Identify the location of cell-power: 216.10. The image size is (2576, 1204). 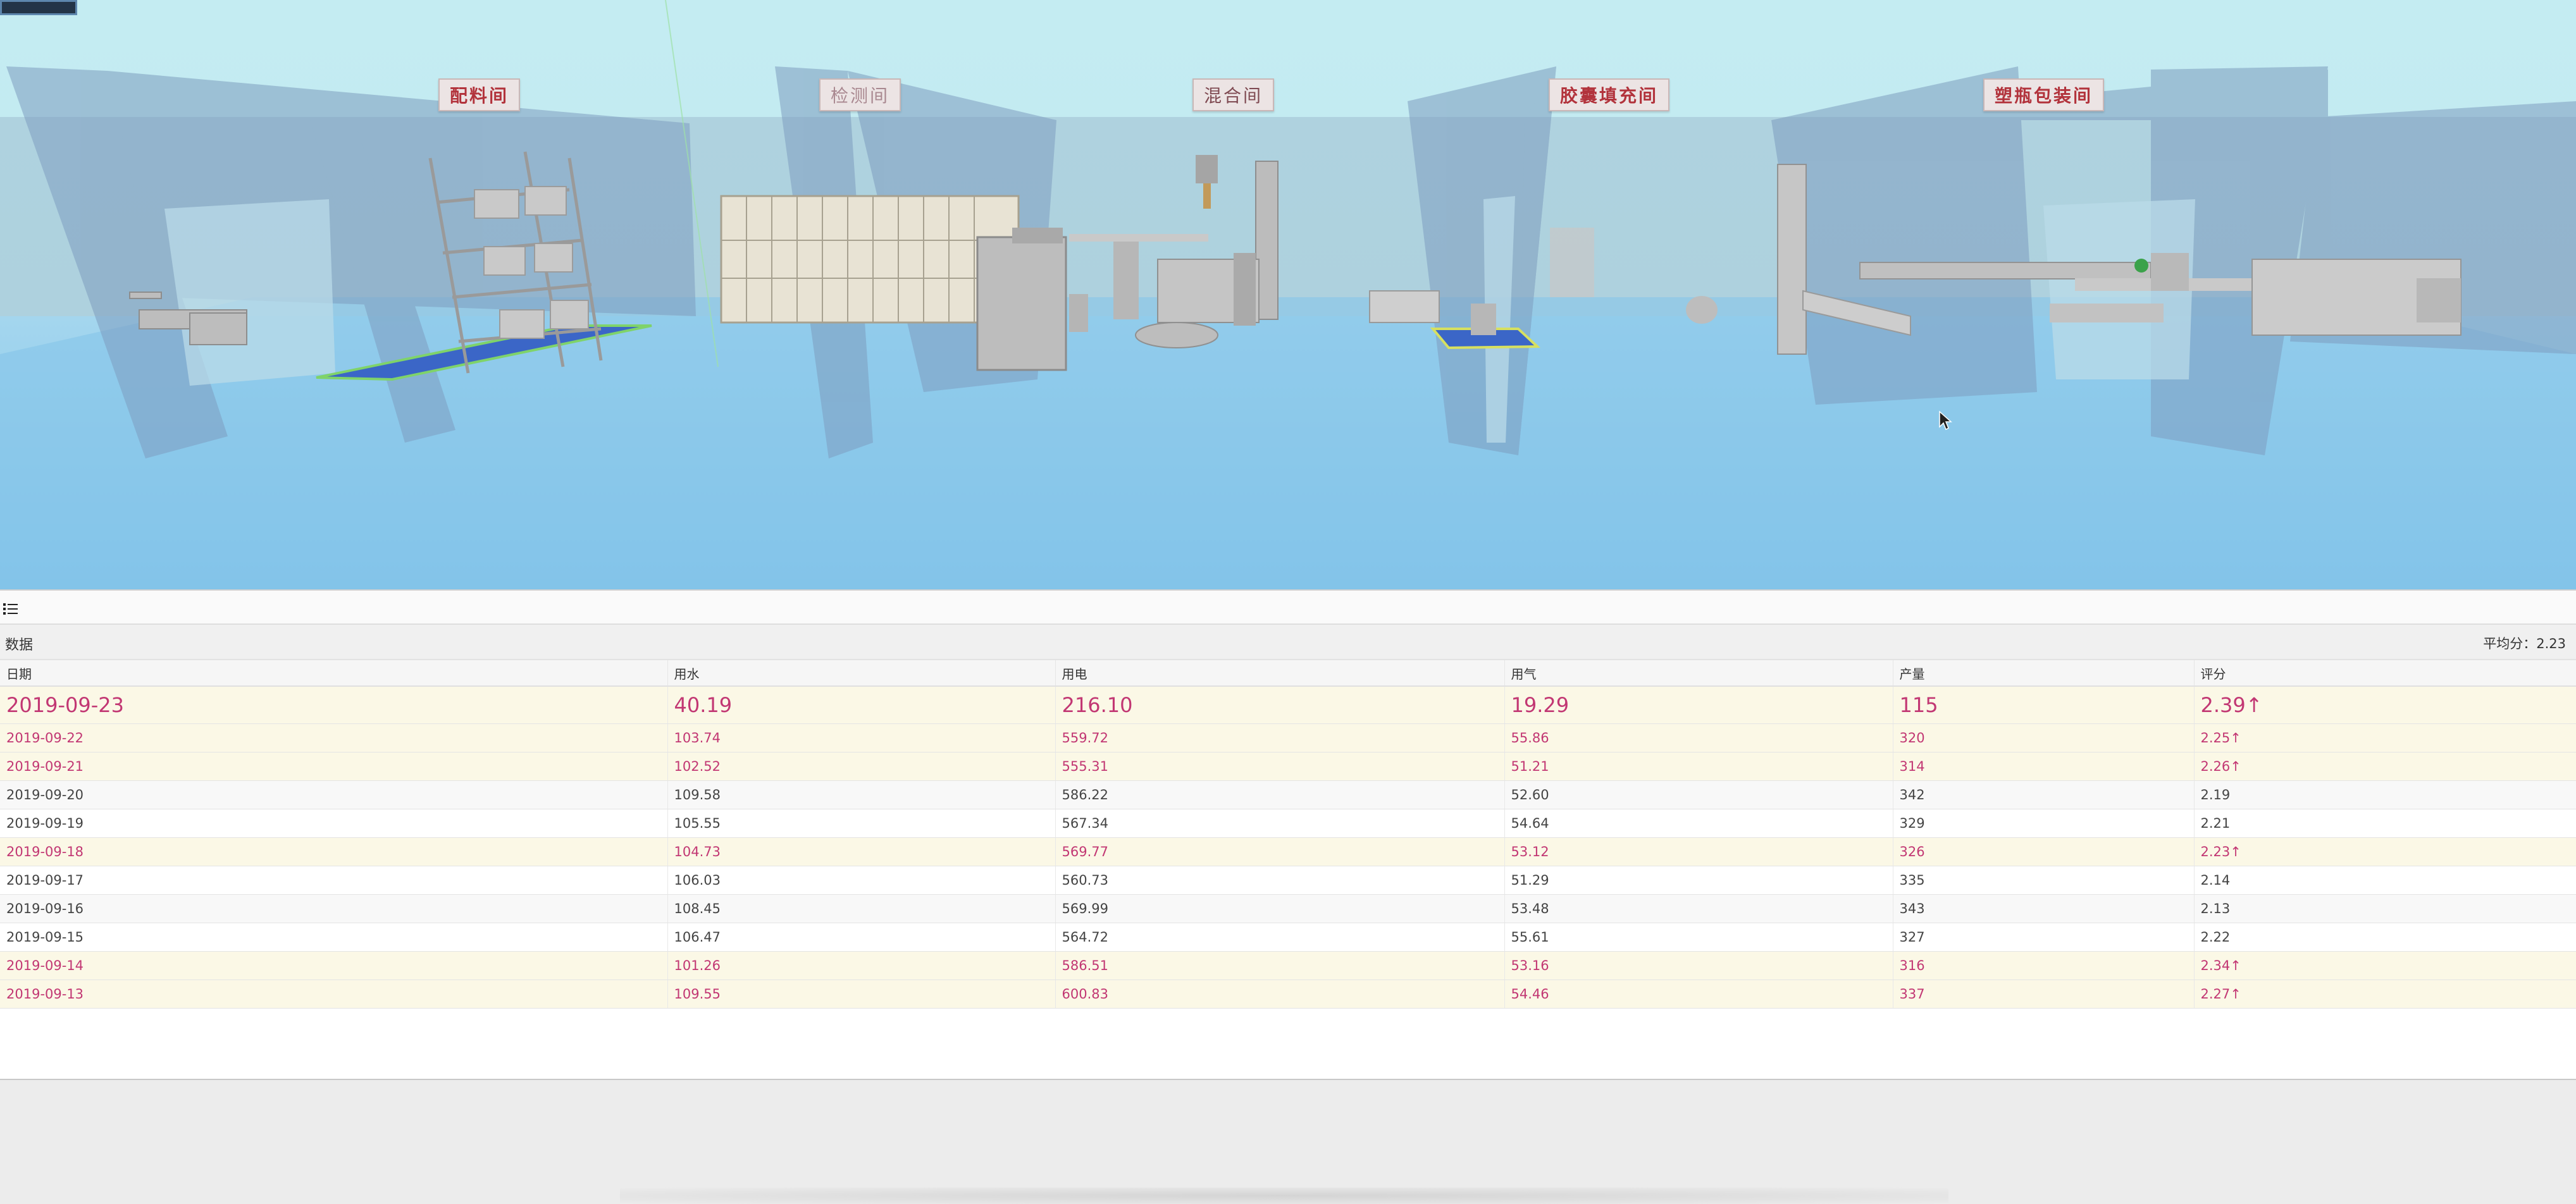
(1280, 705).